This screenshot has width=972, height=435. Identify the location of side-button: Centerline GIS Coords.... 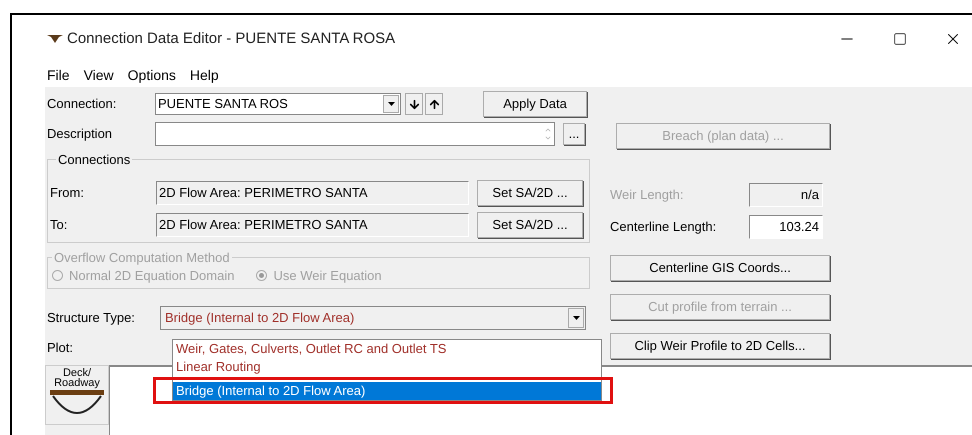
(720, 268).